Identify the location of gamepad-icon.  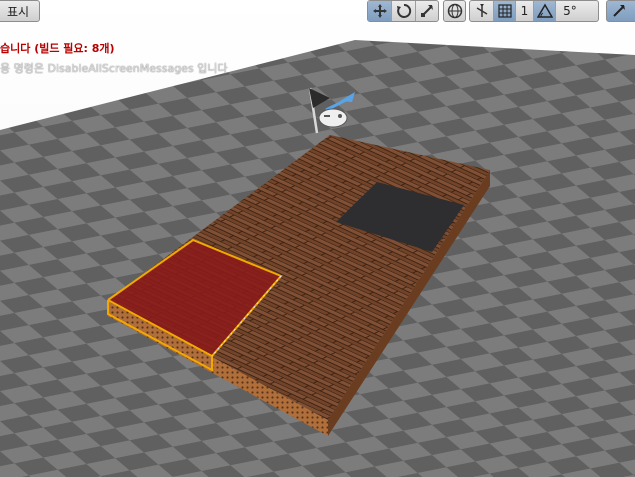
(333, 118).